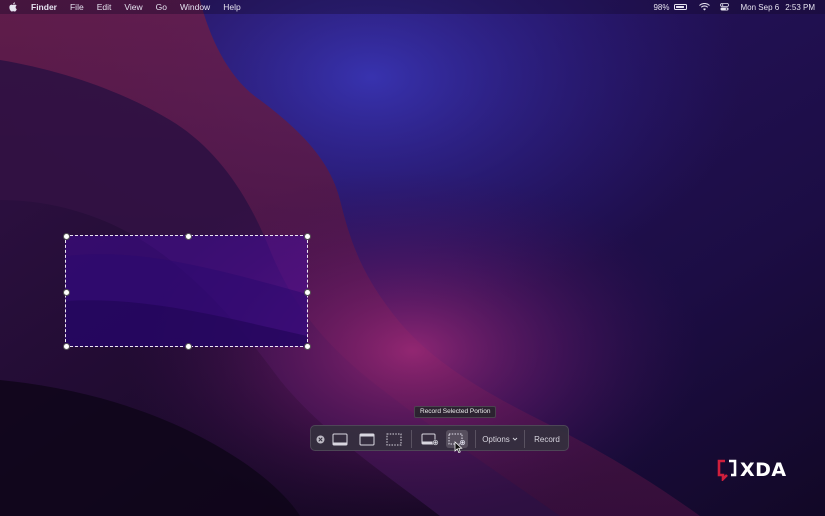 The height and width of the screenshot is (516, 825). What do you see at coordinates (186, 300) in the screenshot?
I see `selection-wallpaper-tint` at bounding box center [186, 300].